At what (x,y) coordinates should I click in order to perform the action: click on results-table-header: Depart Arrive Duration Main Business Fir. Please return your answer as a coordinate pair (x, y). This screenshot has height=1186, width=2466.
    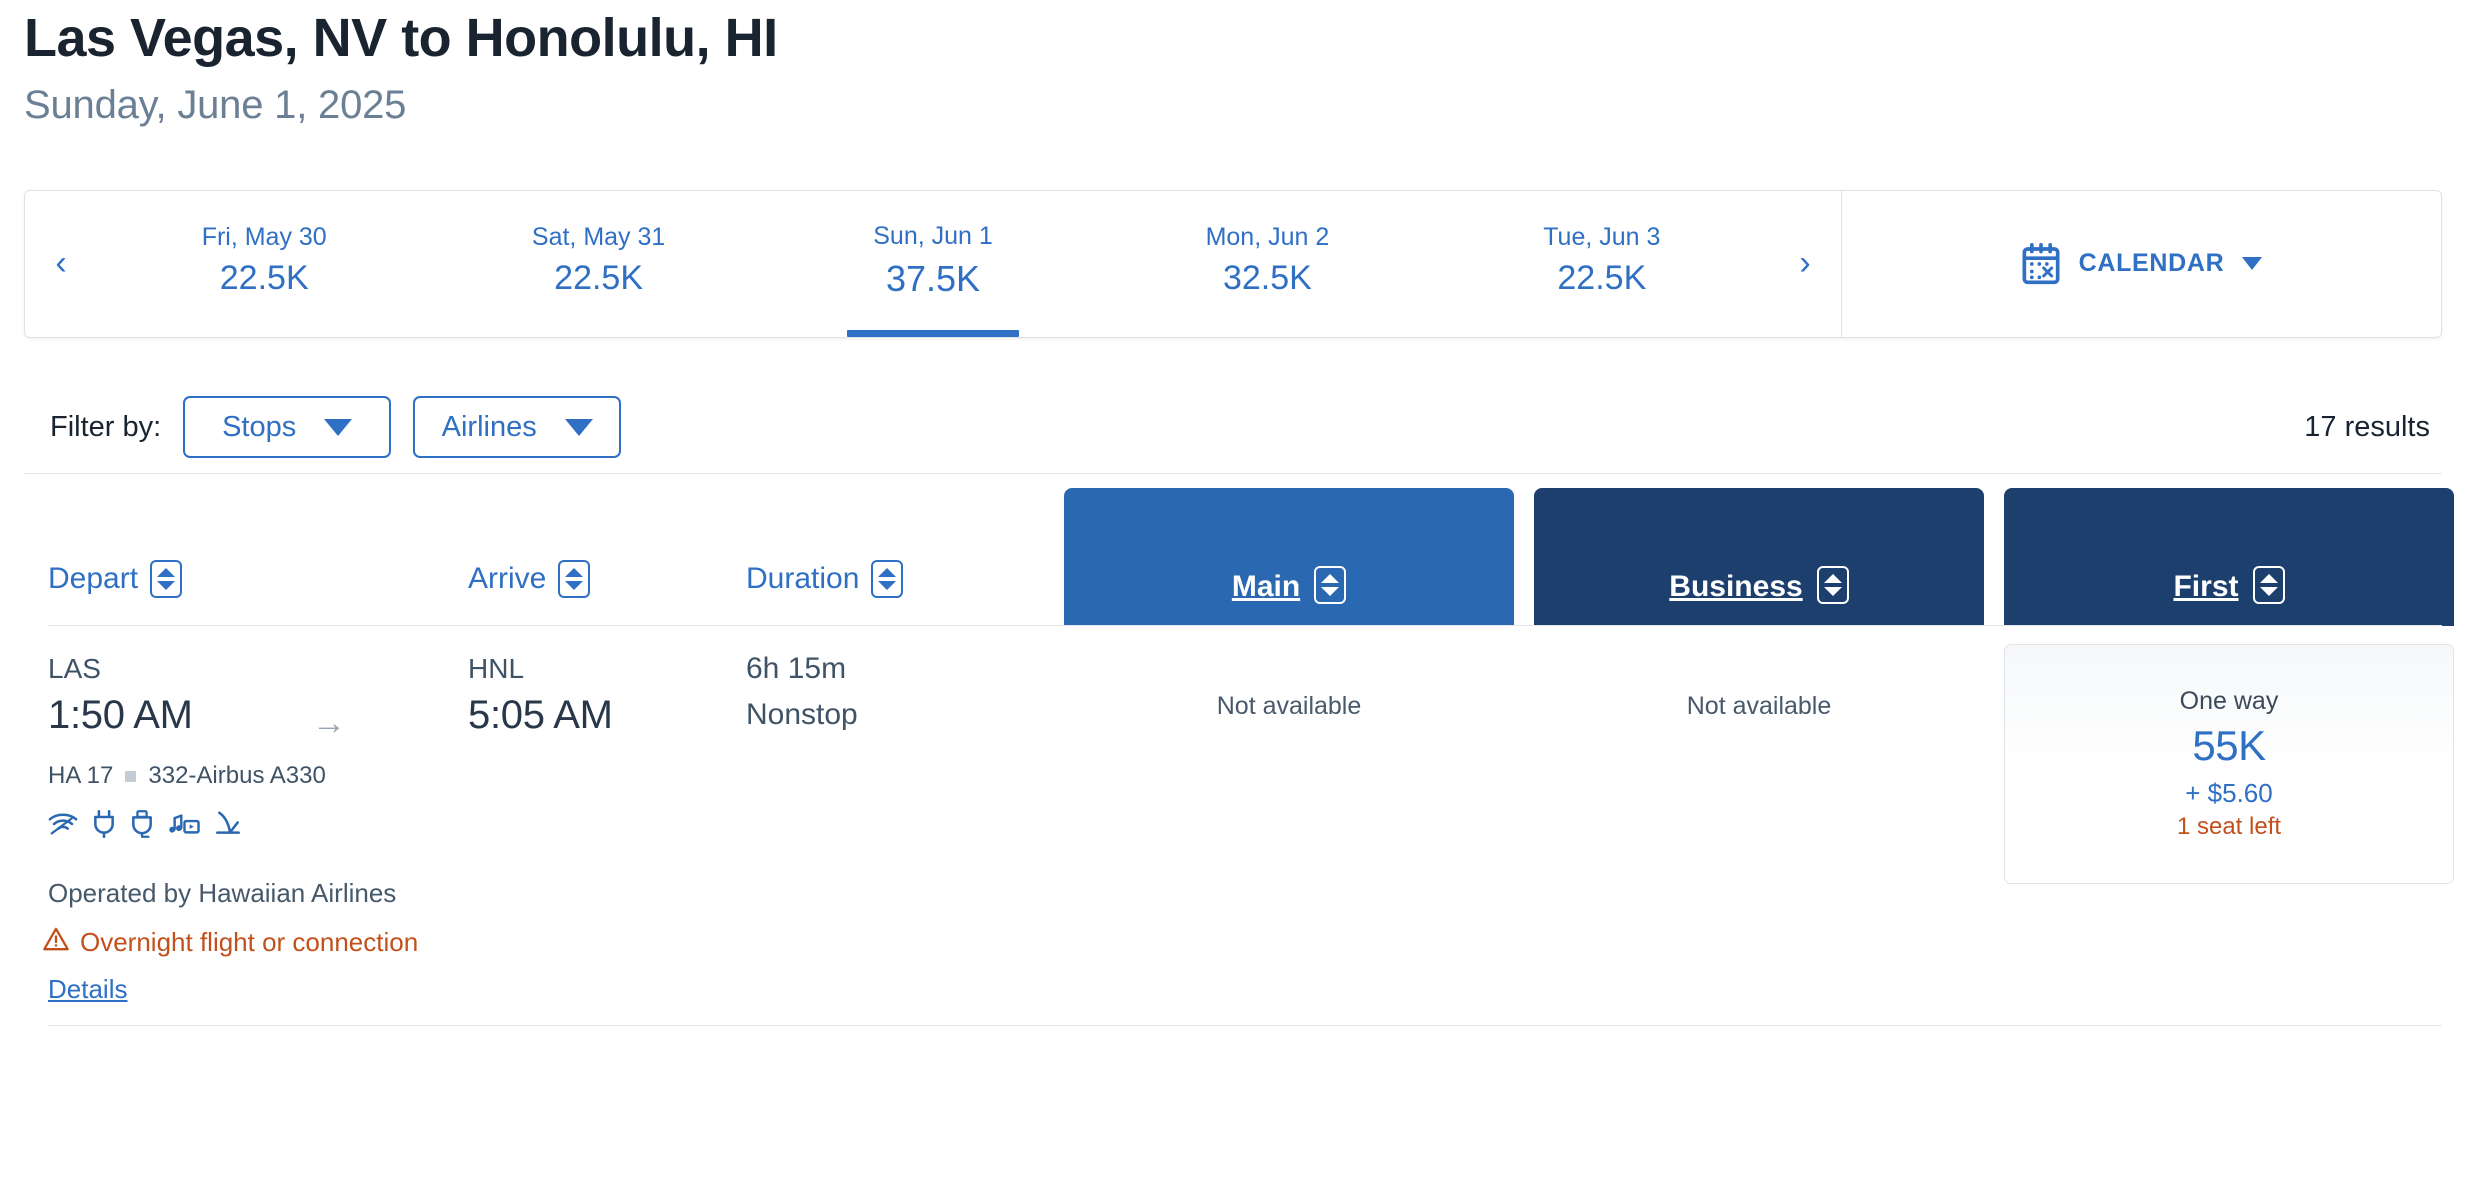
    Looking at the image, I should click on (1239, 550).